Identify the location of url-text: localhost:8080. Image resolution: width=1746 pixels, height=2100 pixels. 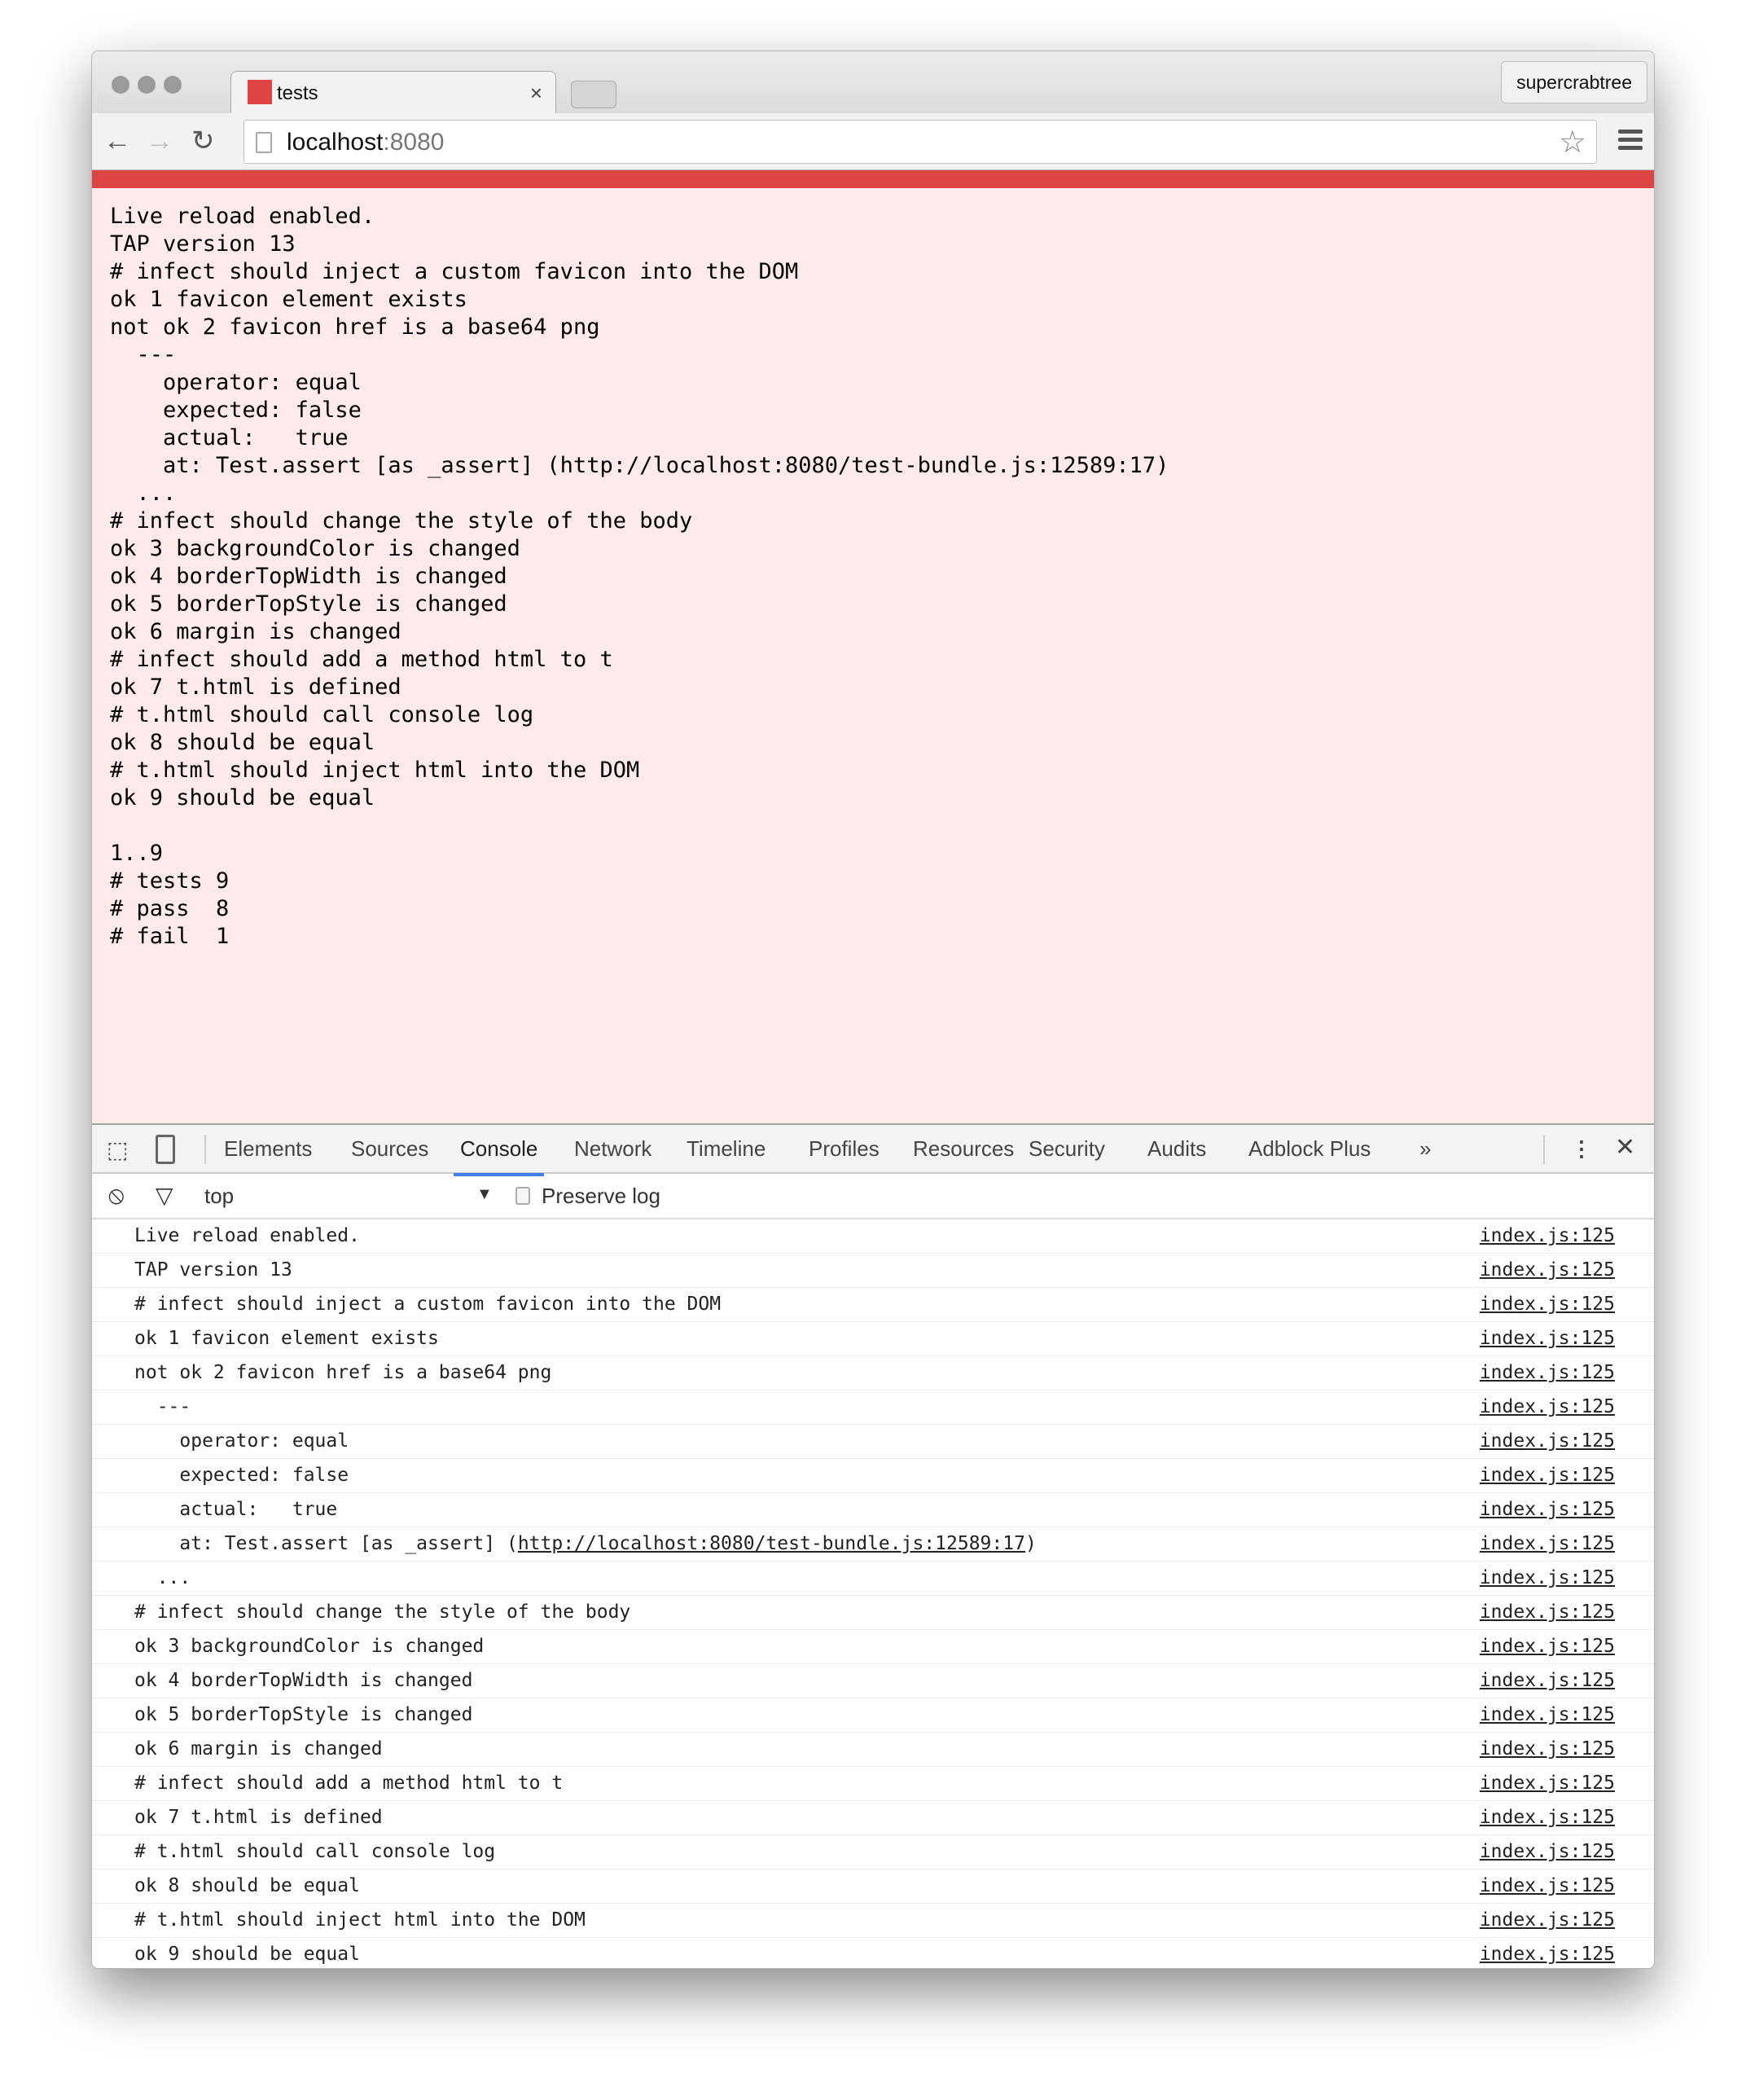
(366, 142).